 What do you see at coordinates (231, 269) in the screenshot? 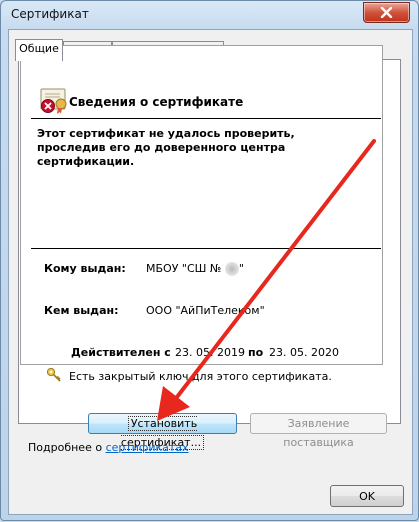
I see `redacted-mark` at bounding box center [231, 269].